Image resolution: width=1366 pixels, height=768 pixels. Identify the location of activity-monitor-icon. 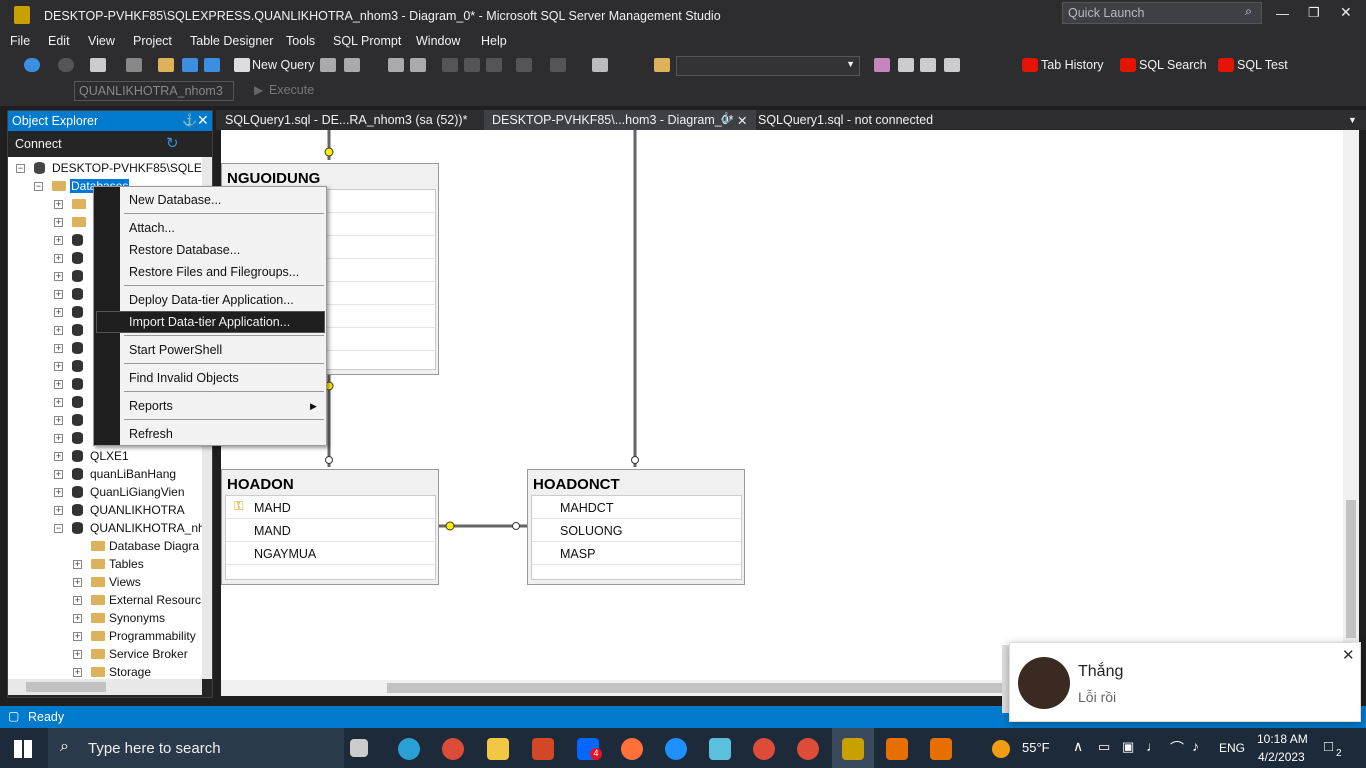
(600, 65).